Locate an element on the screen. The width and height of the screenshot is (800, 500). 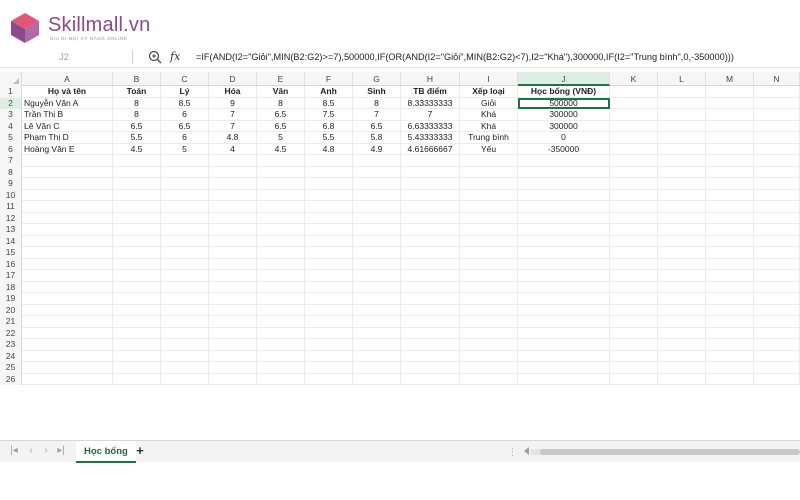
row-header-9: 9 is located at coordinates (11, 184).